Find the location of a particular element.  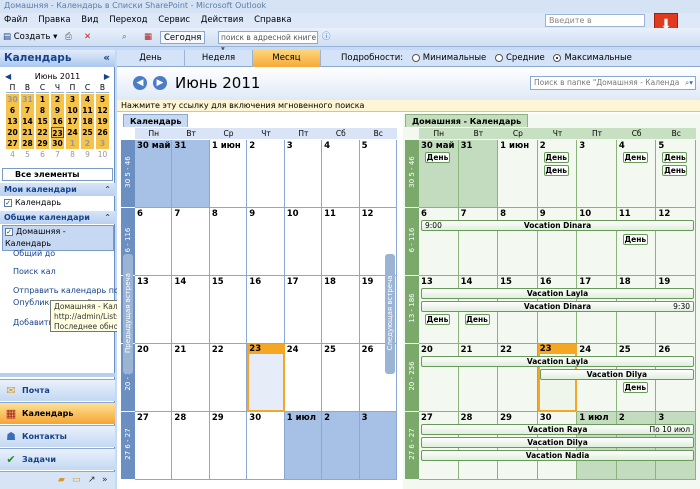

mini-calendar-day: 7 is located at coordinates (27, 110).